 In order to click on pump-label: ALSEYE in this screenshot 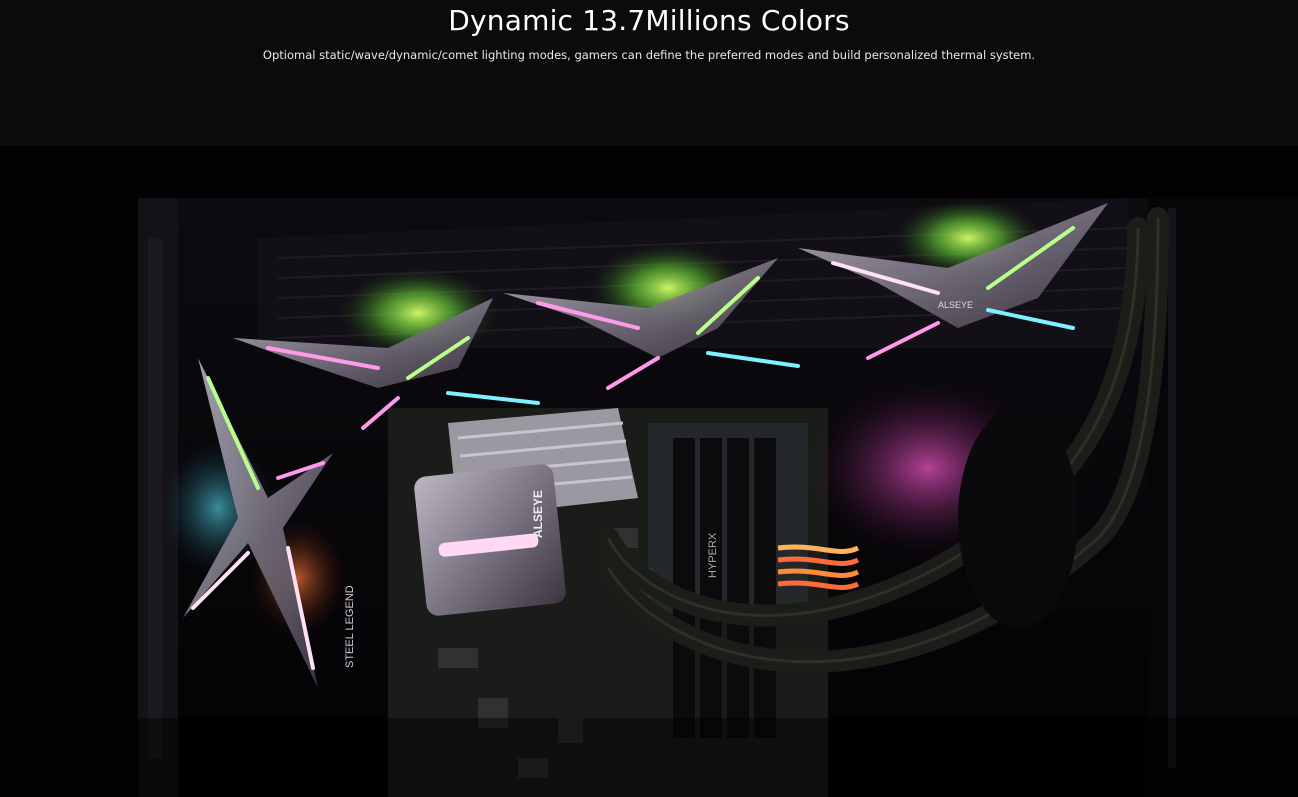, I will do `click(538, 514)`.